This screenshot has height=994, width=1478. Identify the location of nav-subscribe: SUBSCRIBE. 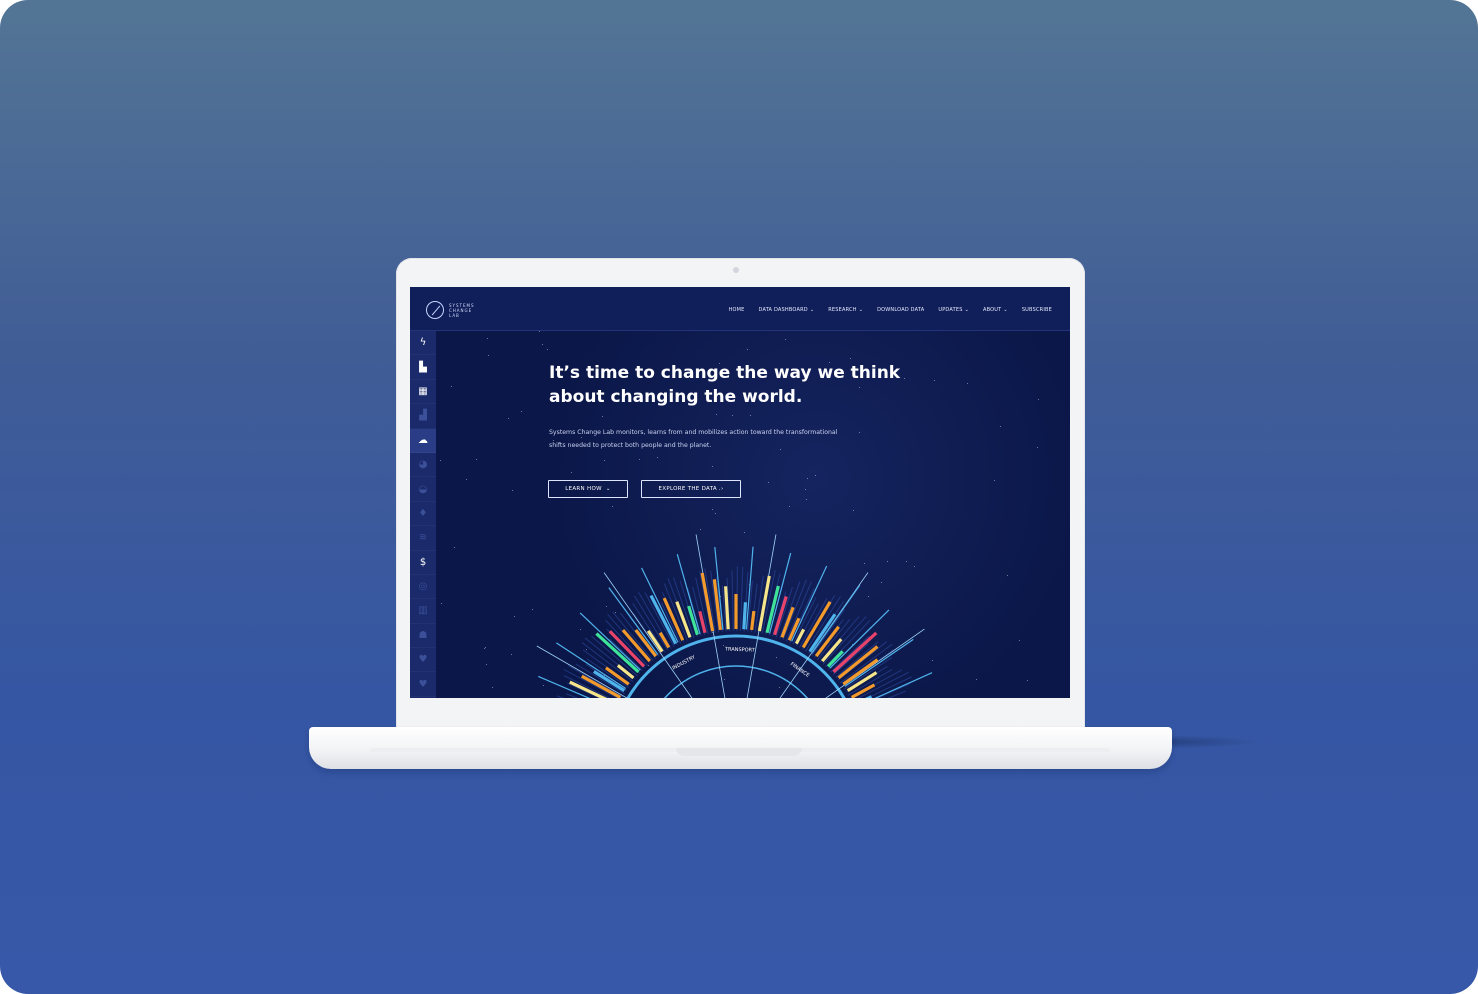
(1037, 310).